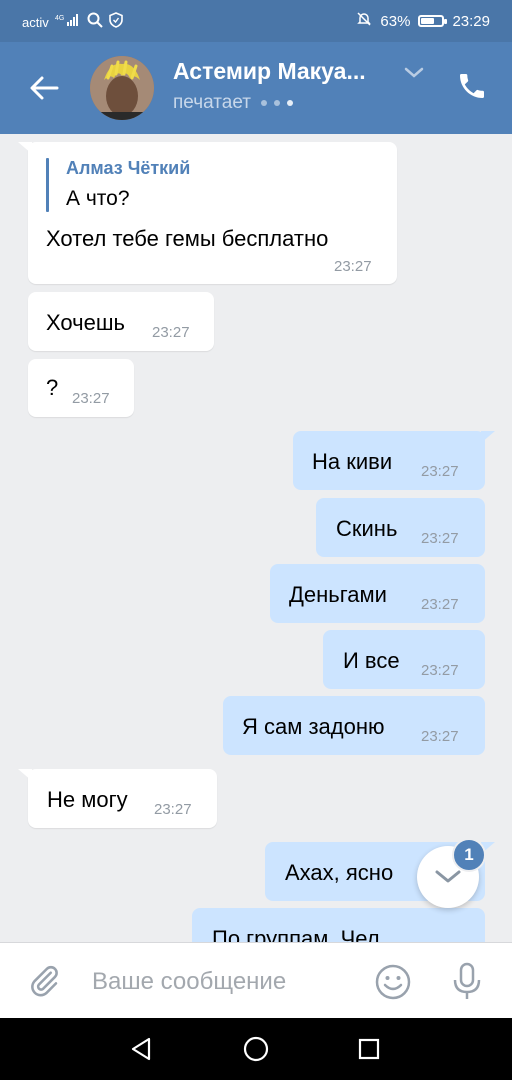  What do you see at coordinates (400, 527) in the screenshot?
I see `message-bubble-outgoing: Скинь 23:27` at bounding box center [400, 527].